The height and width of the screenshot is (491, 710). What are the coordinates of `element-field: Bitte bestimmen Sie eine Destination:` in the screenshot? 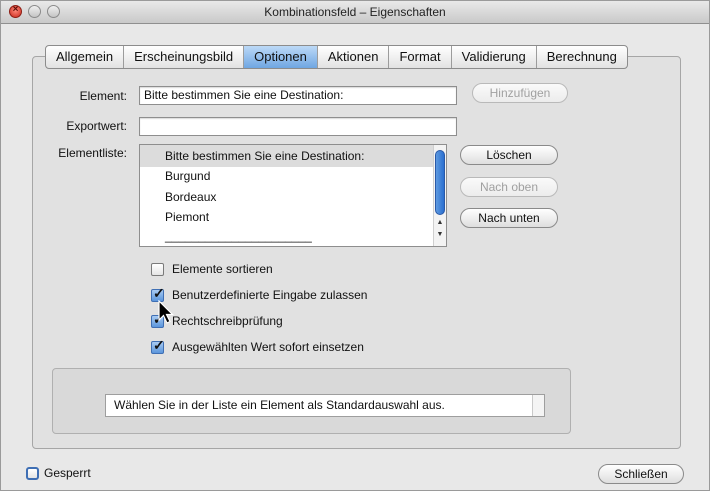 It's located at (298, 95).